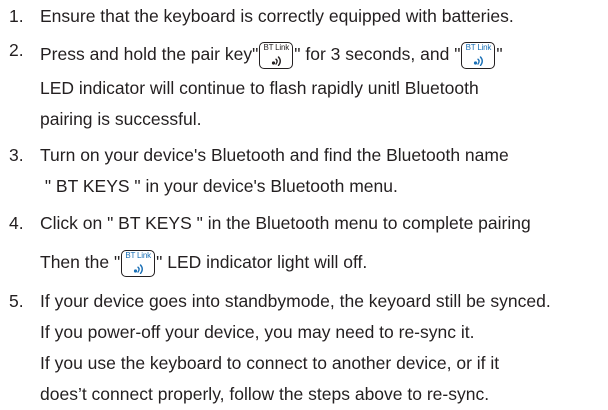 The image size is (608, 410). What do you see at coordinates (16, 16) in the screenshot?
I see `step-number: 1.` at bounding box center [16, 16].